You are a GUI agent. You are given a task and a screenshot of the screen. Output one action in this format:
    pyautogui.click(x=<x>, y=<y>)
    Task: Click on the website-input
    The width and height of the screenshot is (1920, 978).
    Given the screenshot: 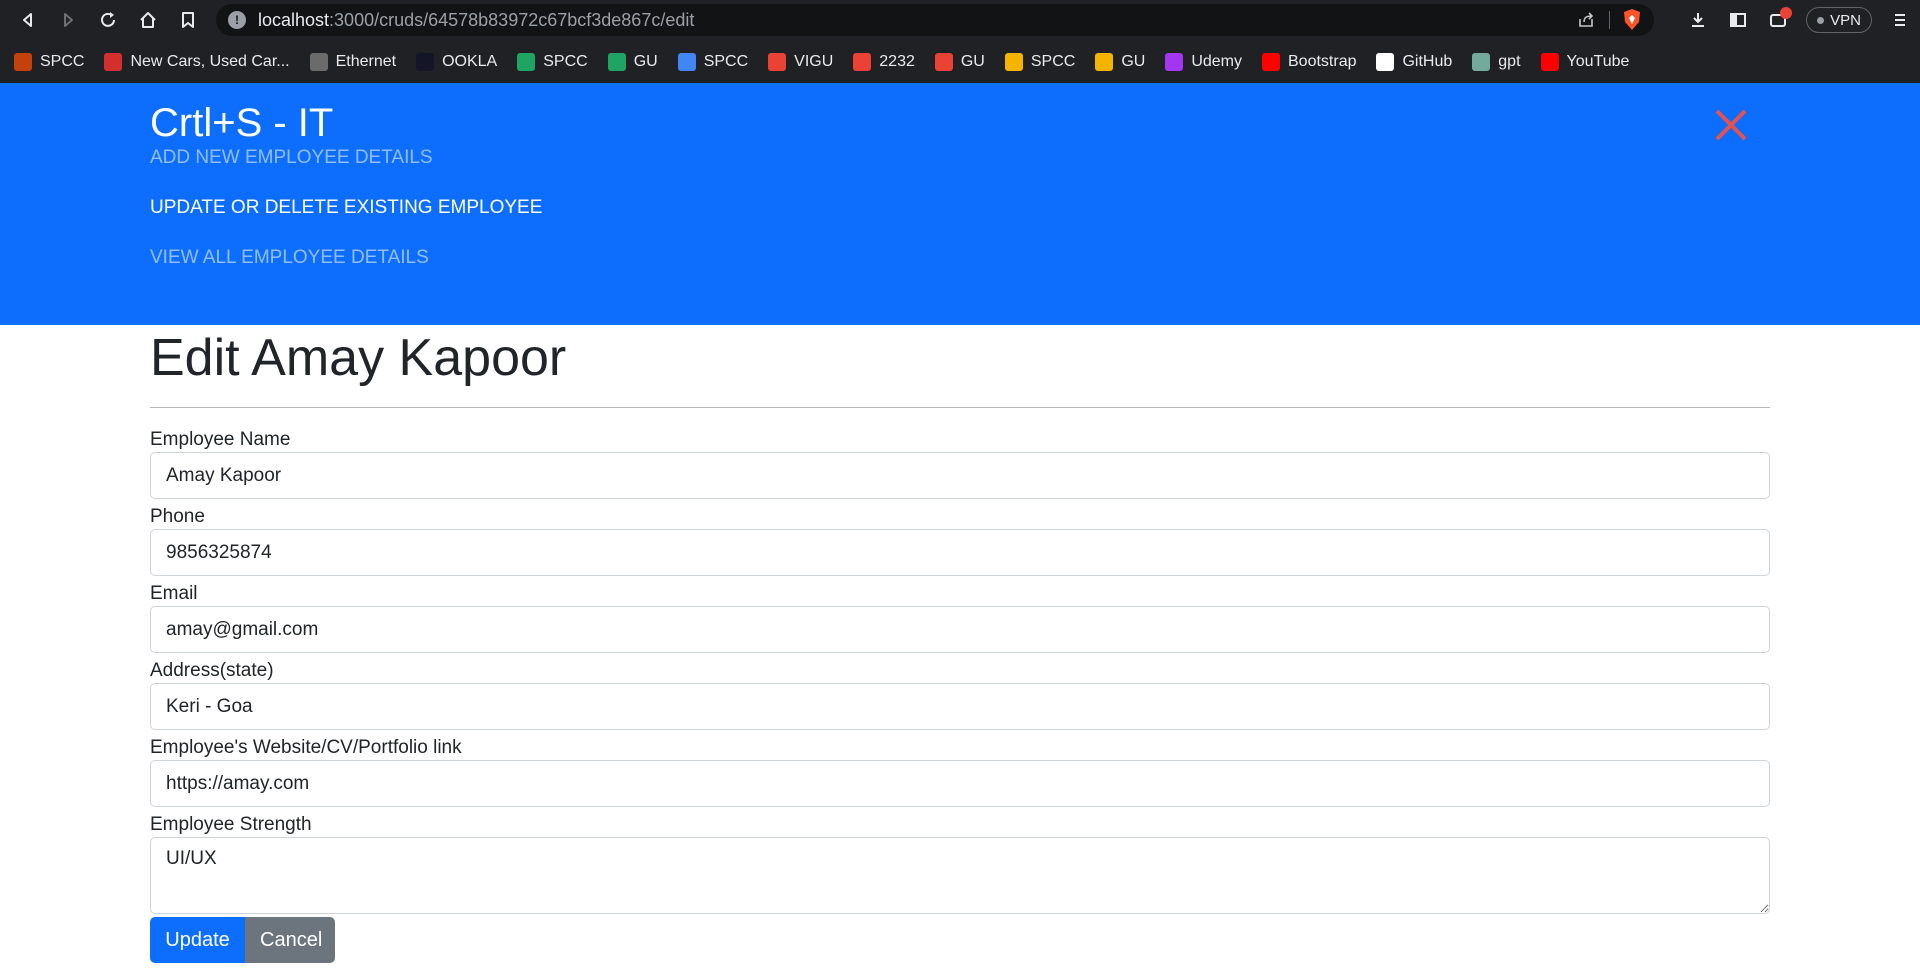 What is the action you would take?
    pyautogui.click(x=960, y=783)
    